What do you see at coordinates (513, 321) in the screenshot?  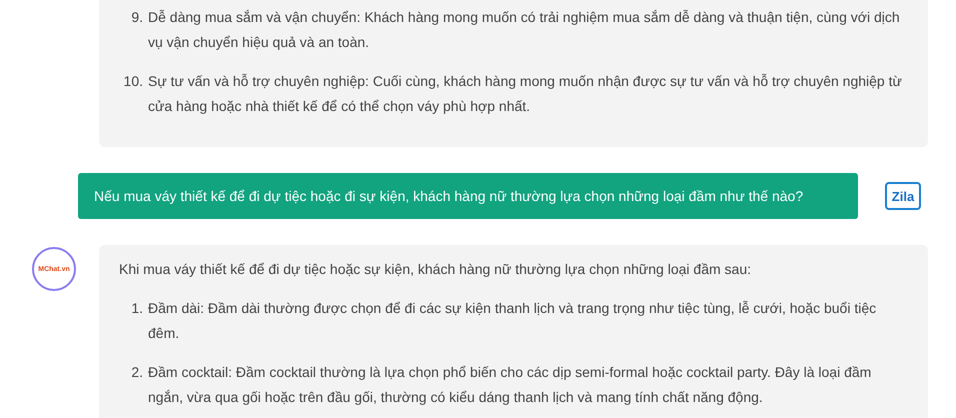 I see `list-item-text: Đầm dài: Đầm dài thường được chọn để đi các sự kiện thanh lịch và trang trọng như tiệc tùng, lễ cưới, hoặc buổi tiệc đêm.` at bounding box center [513, 321].